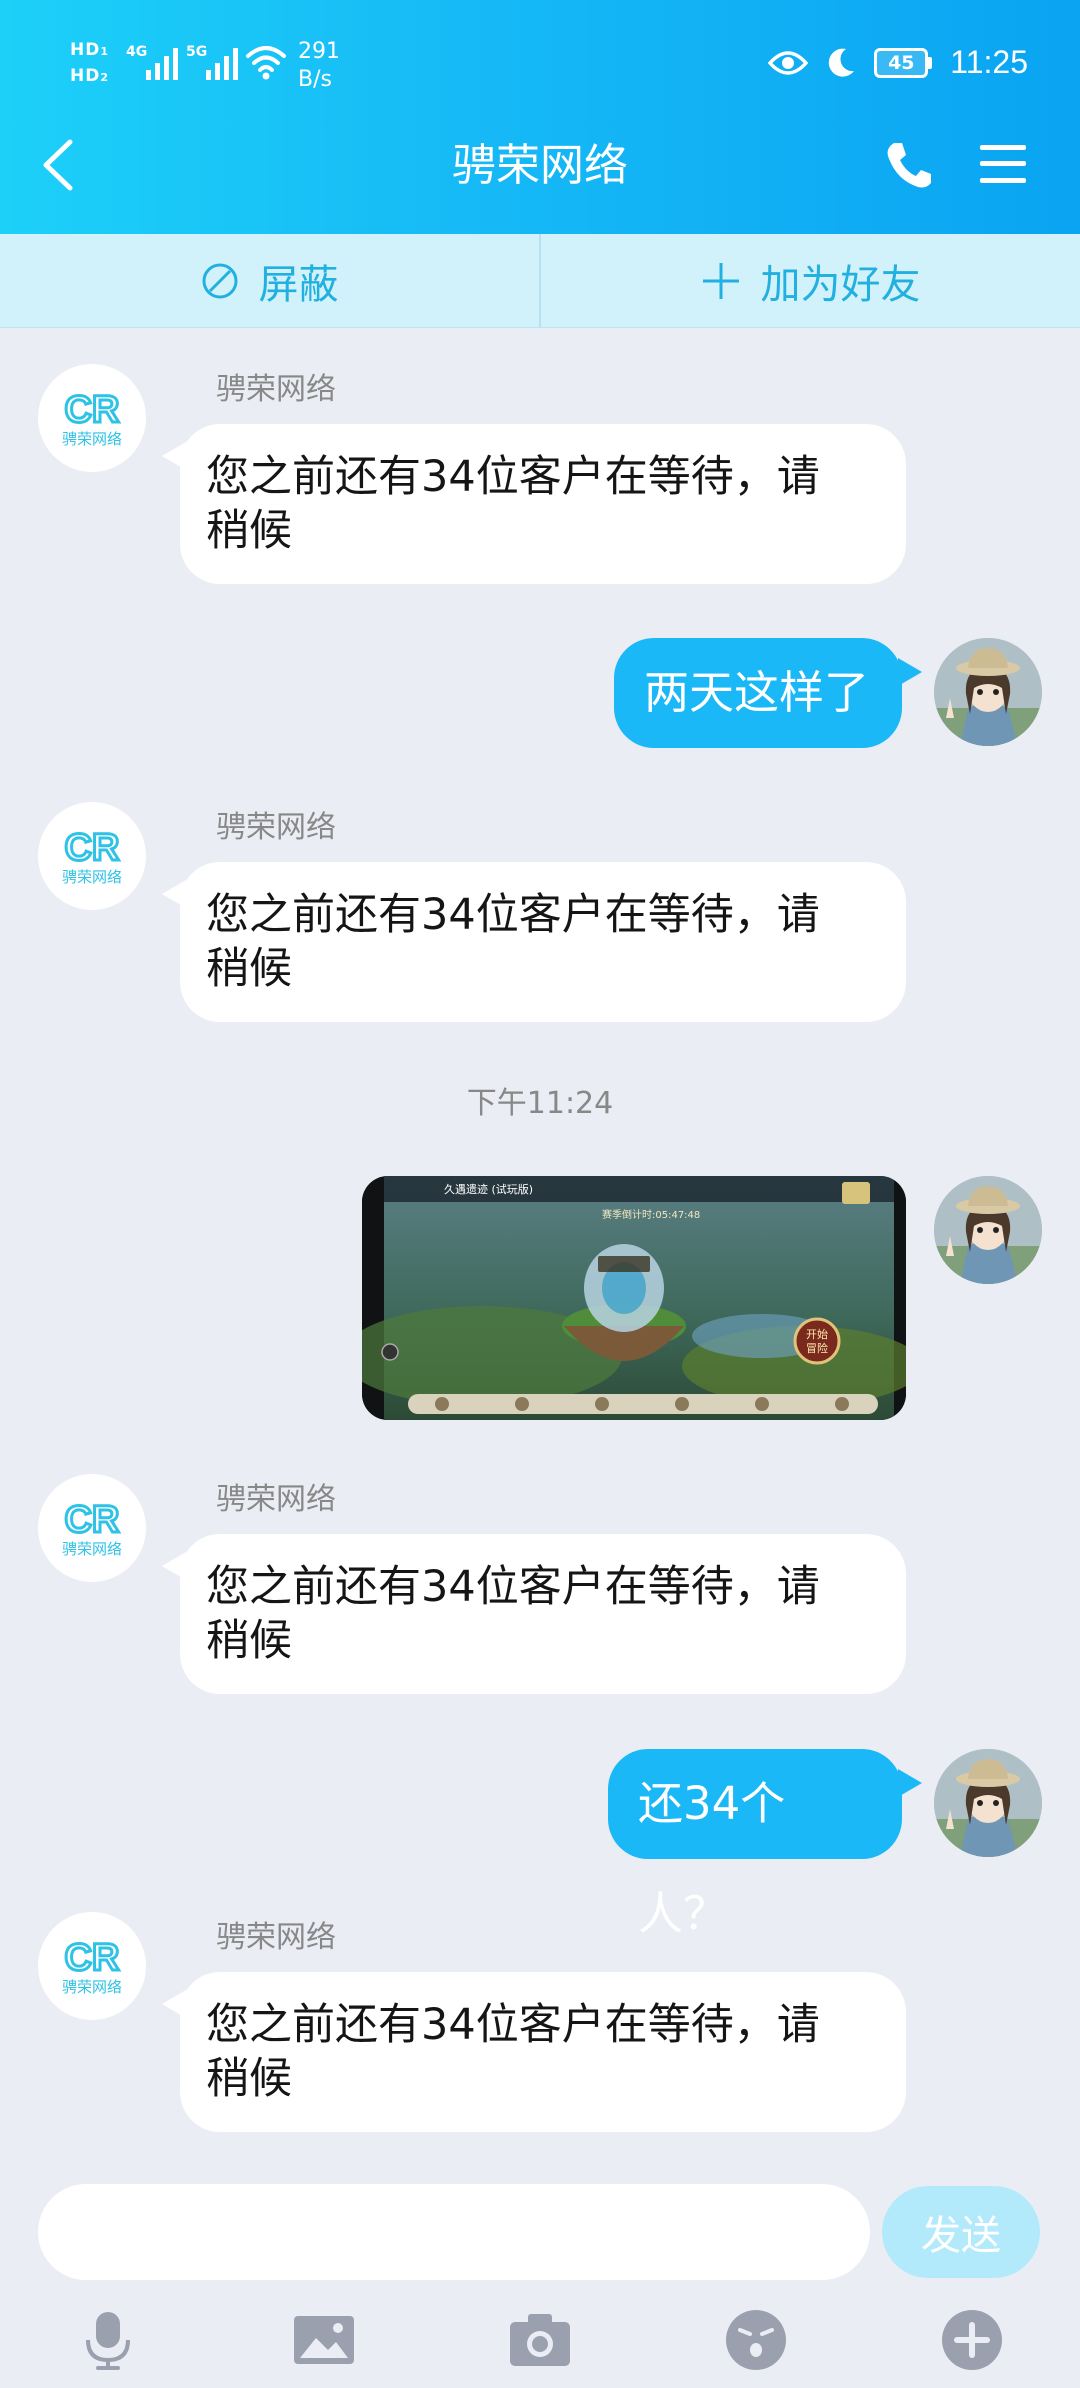  I want to click on message-text: 两天这样了, so click(757, 692).